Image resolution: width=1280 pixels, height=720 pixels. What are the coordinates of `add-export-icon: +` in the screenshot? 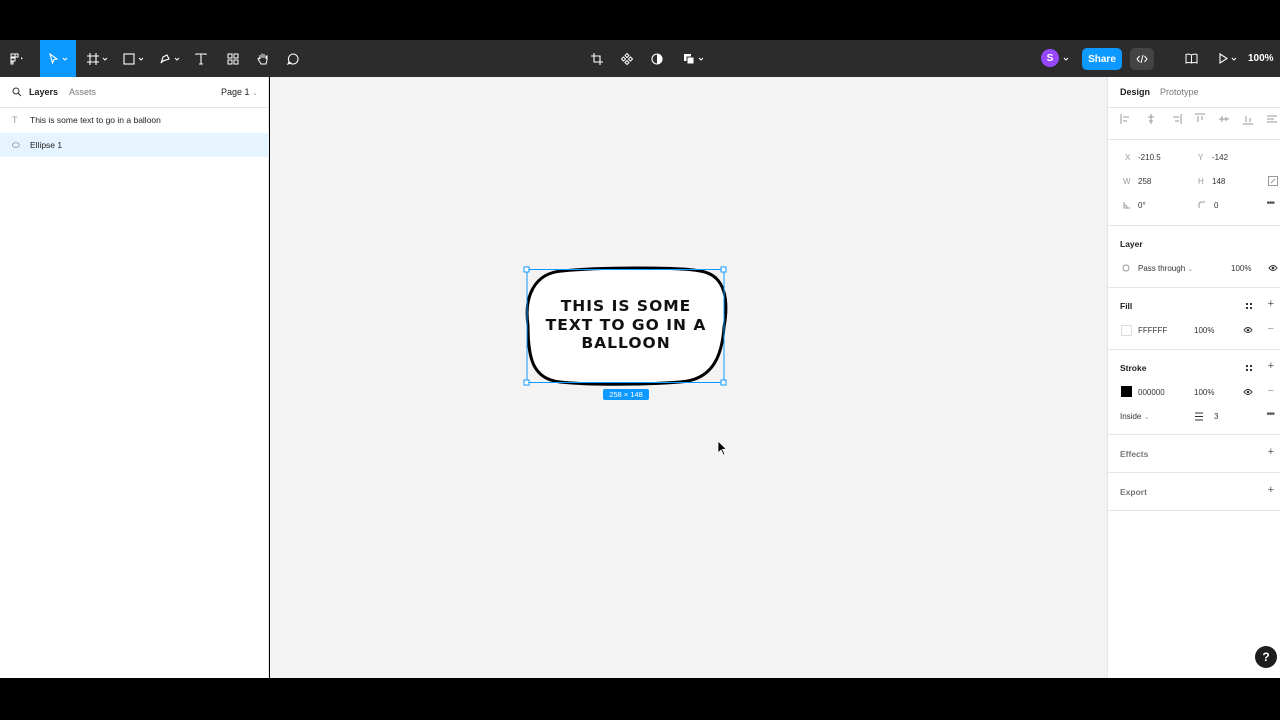 It's located at (1271, 490).